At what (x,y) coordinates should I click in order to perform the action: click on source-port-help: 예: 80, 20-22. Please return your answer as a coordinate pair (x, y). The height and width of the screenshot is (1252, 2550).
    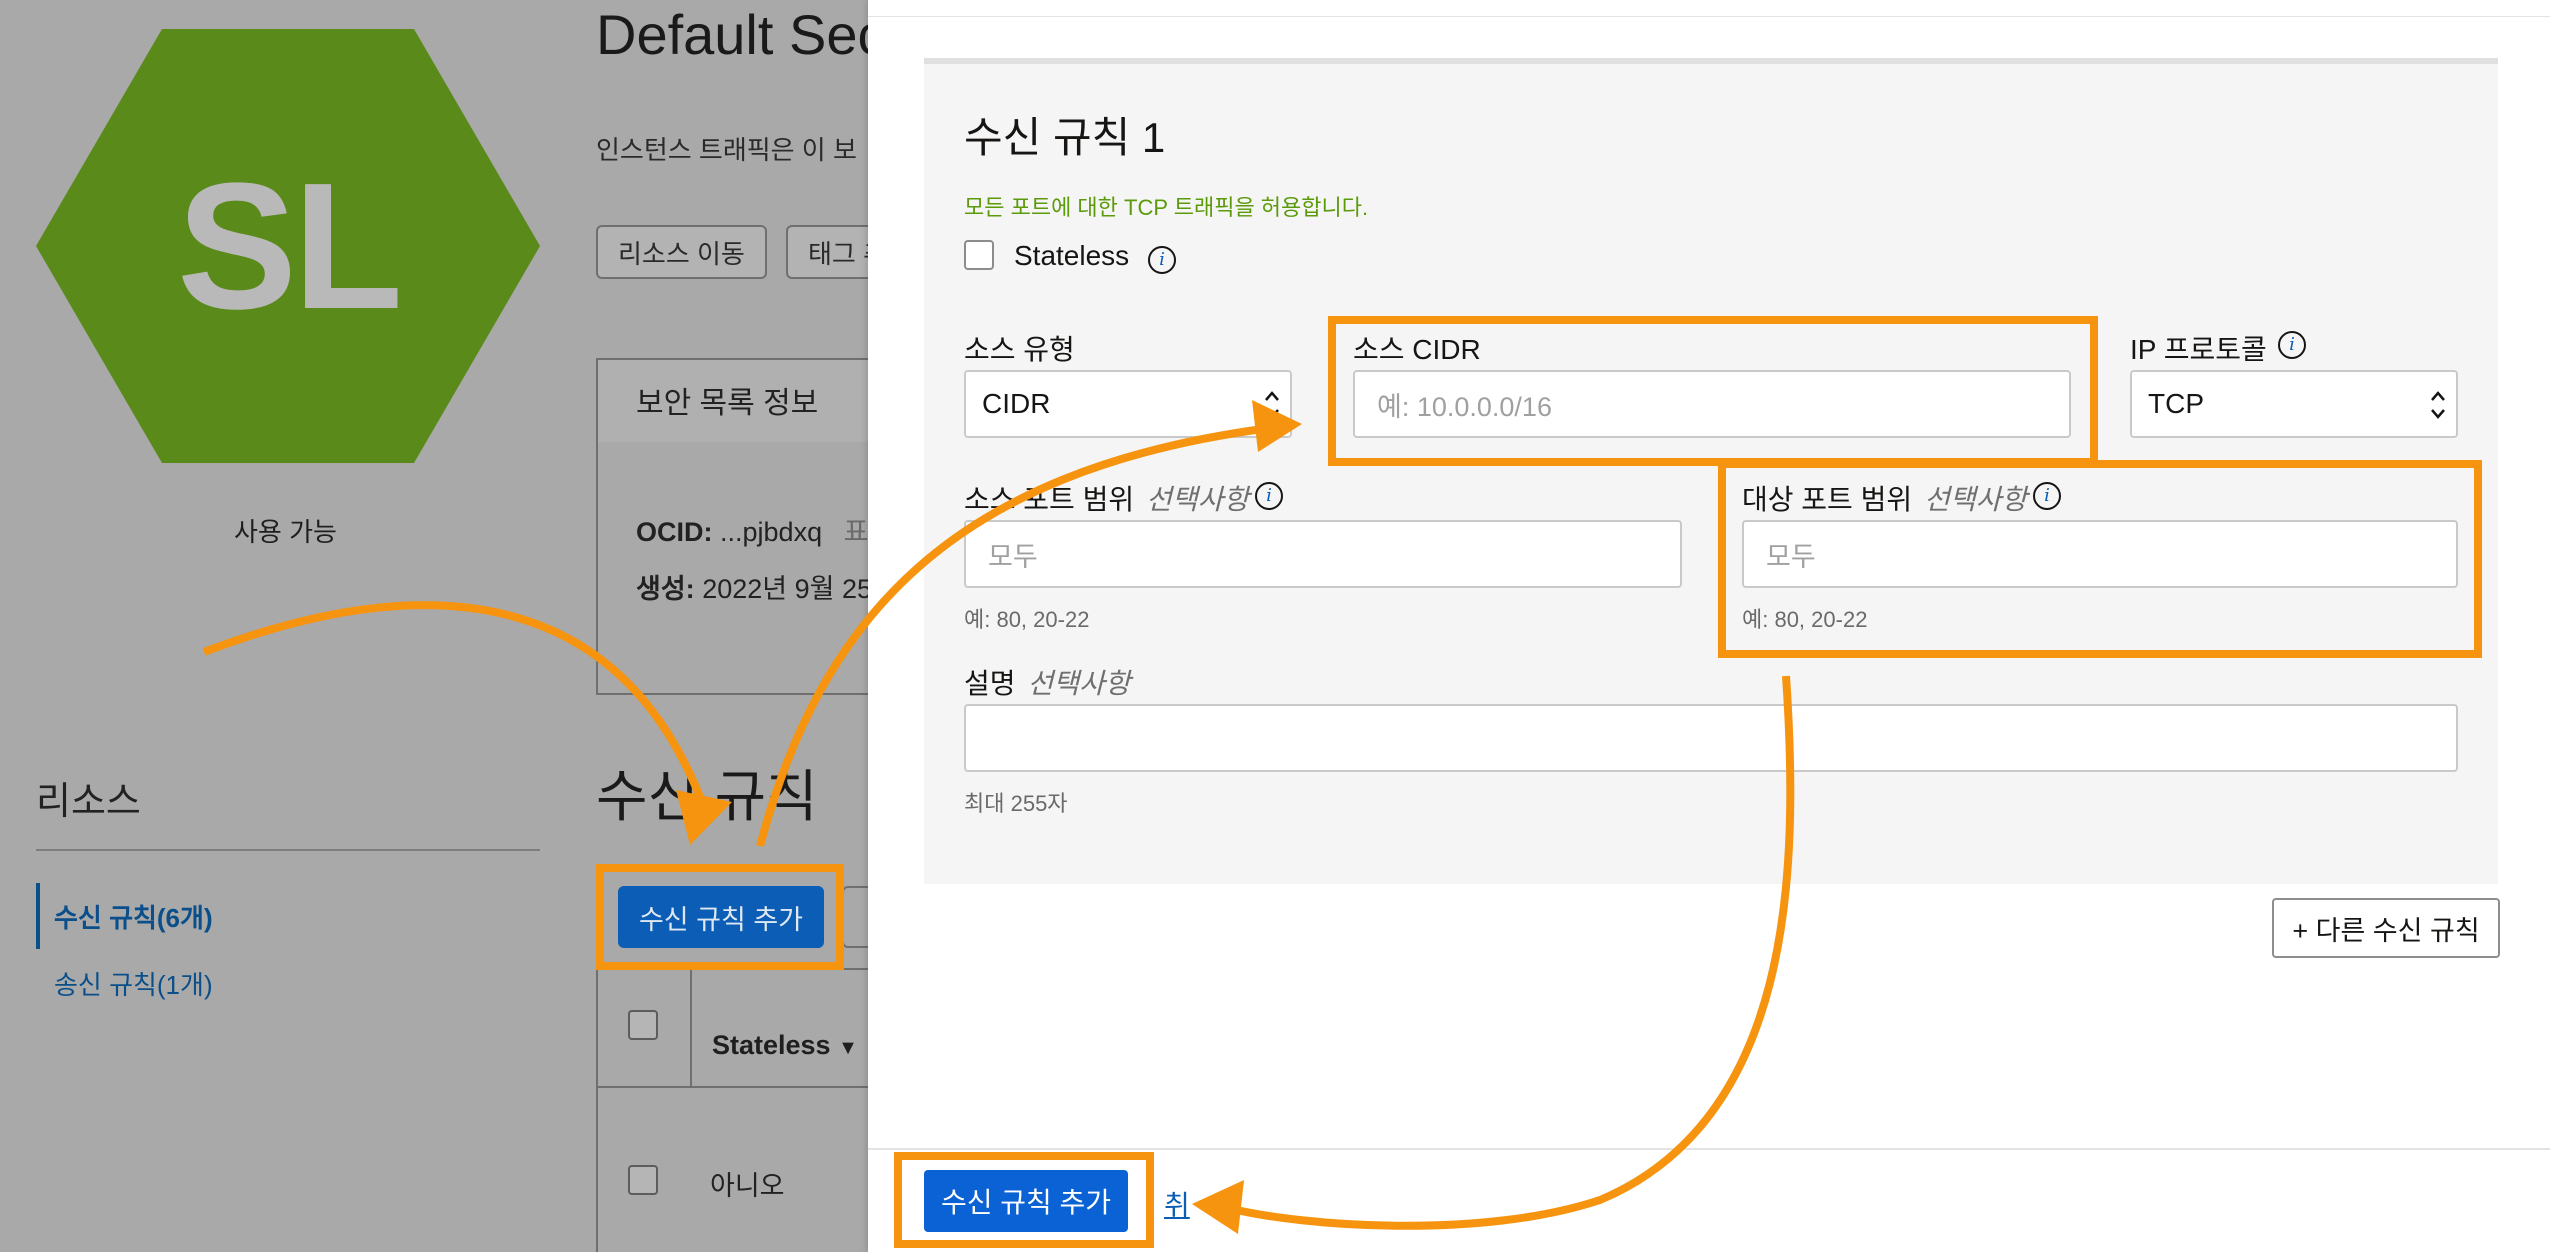
    Looking at the image, I should click on (1027, 619).